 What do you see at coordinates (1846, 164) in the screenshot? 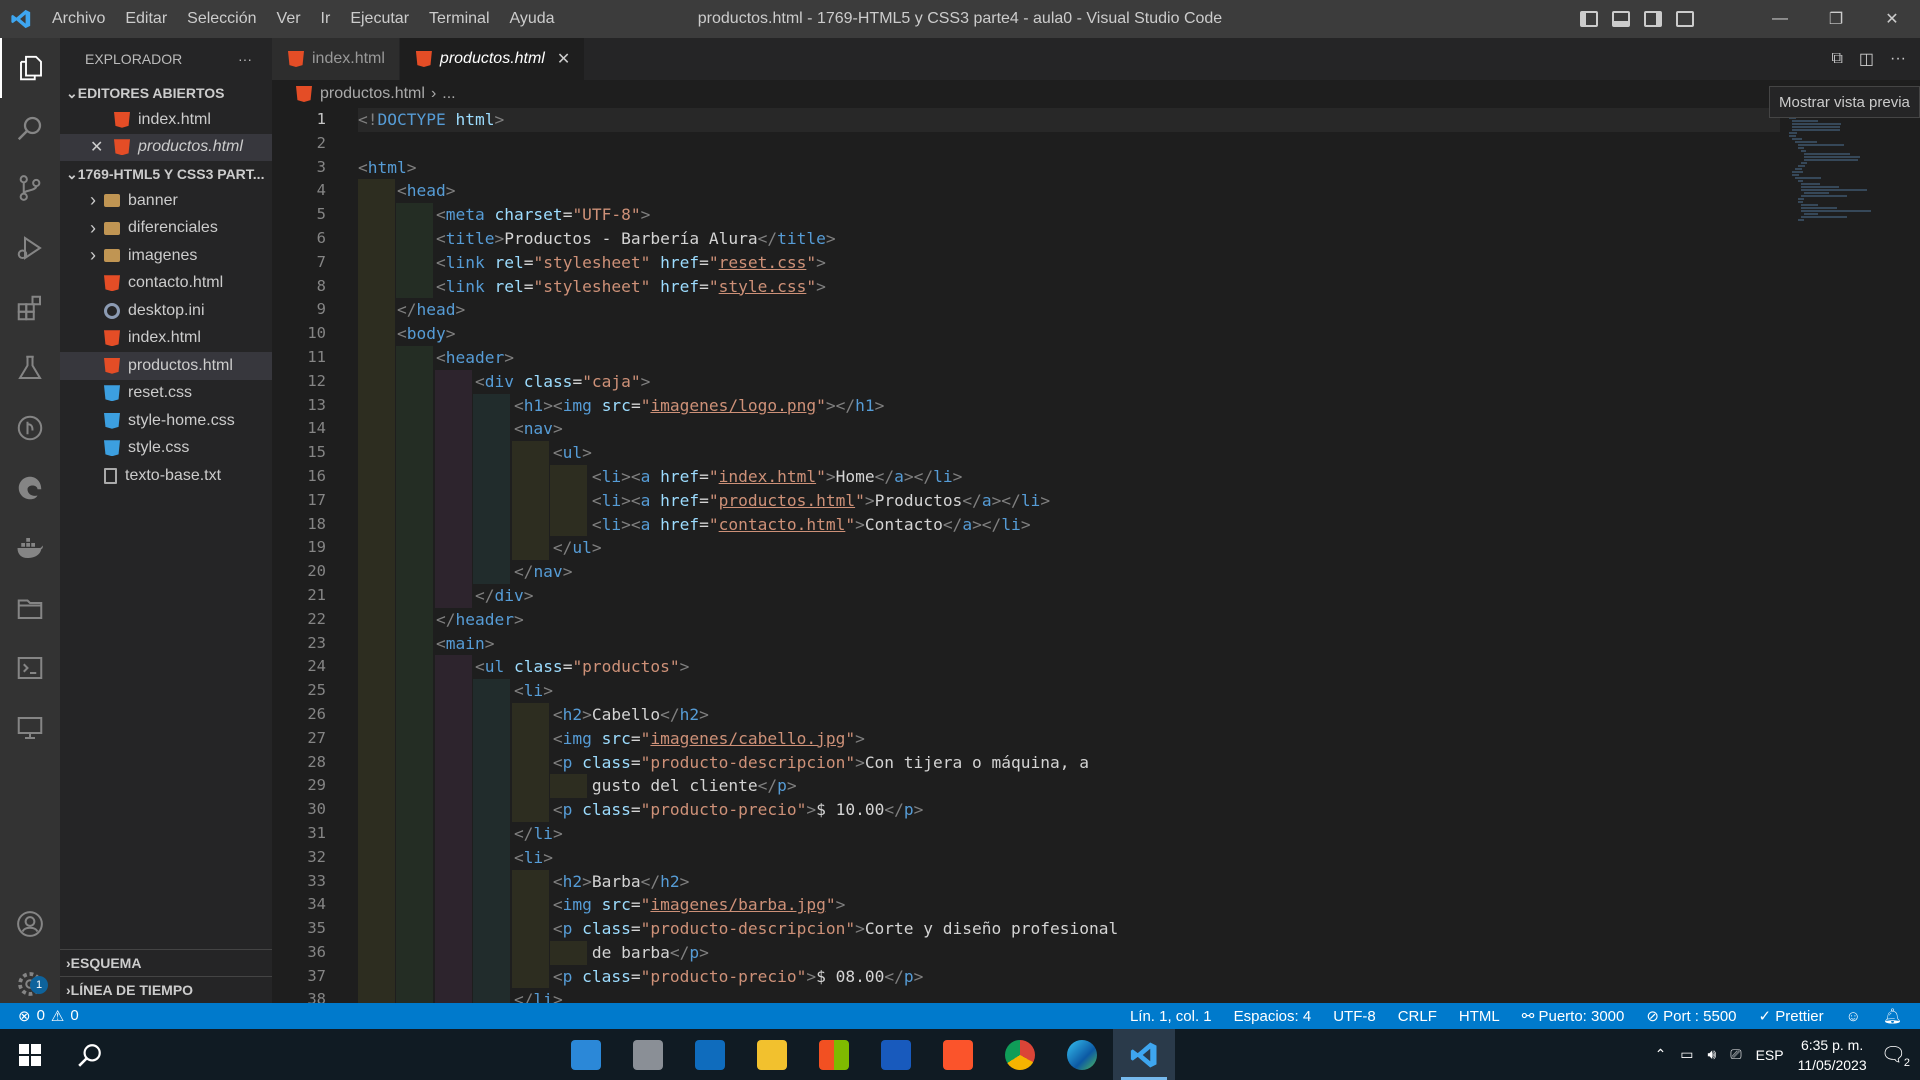
I see `minimap` at bounding box center [1846, 164].